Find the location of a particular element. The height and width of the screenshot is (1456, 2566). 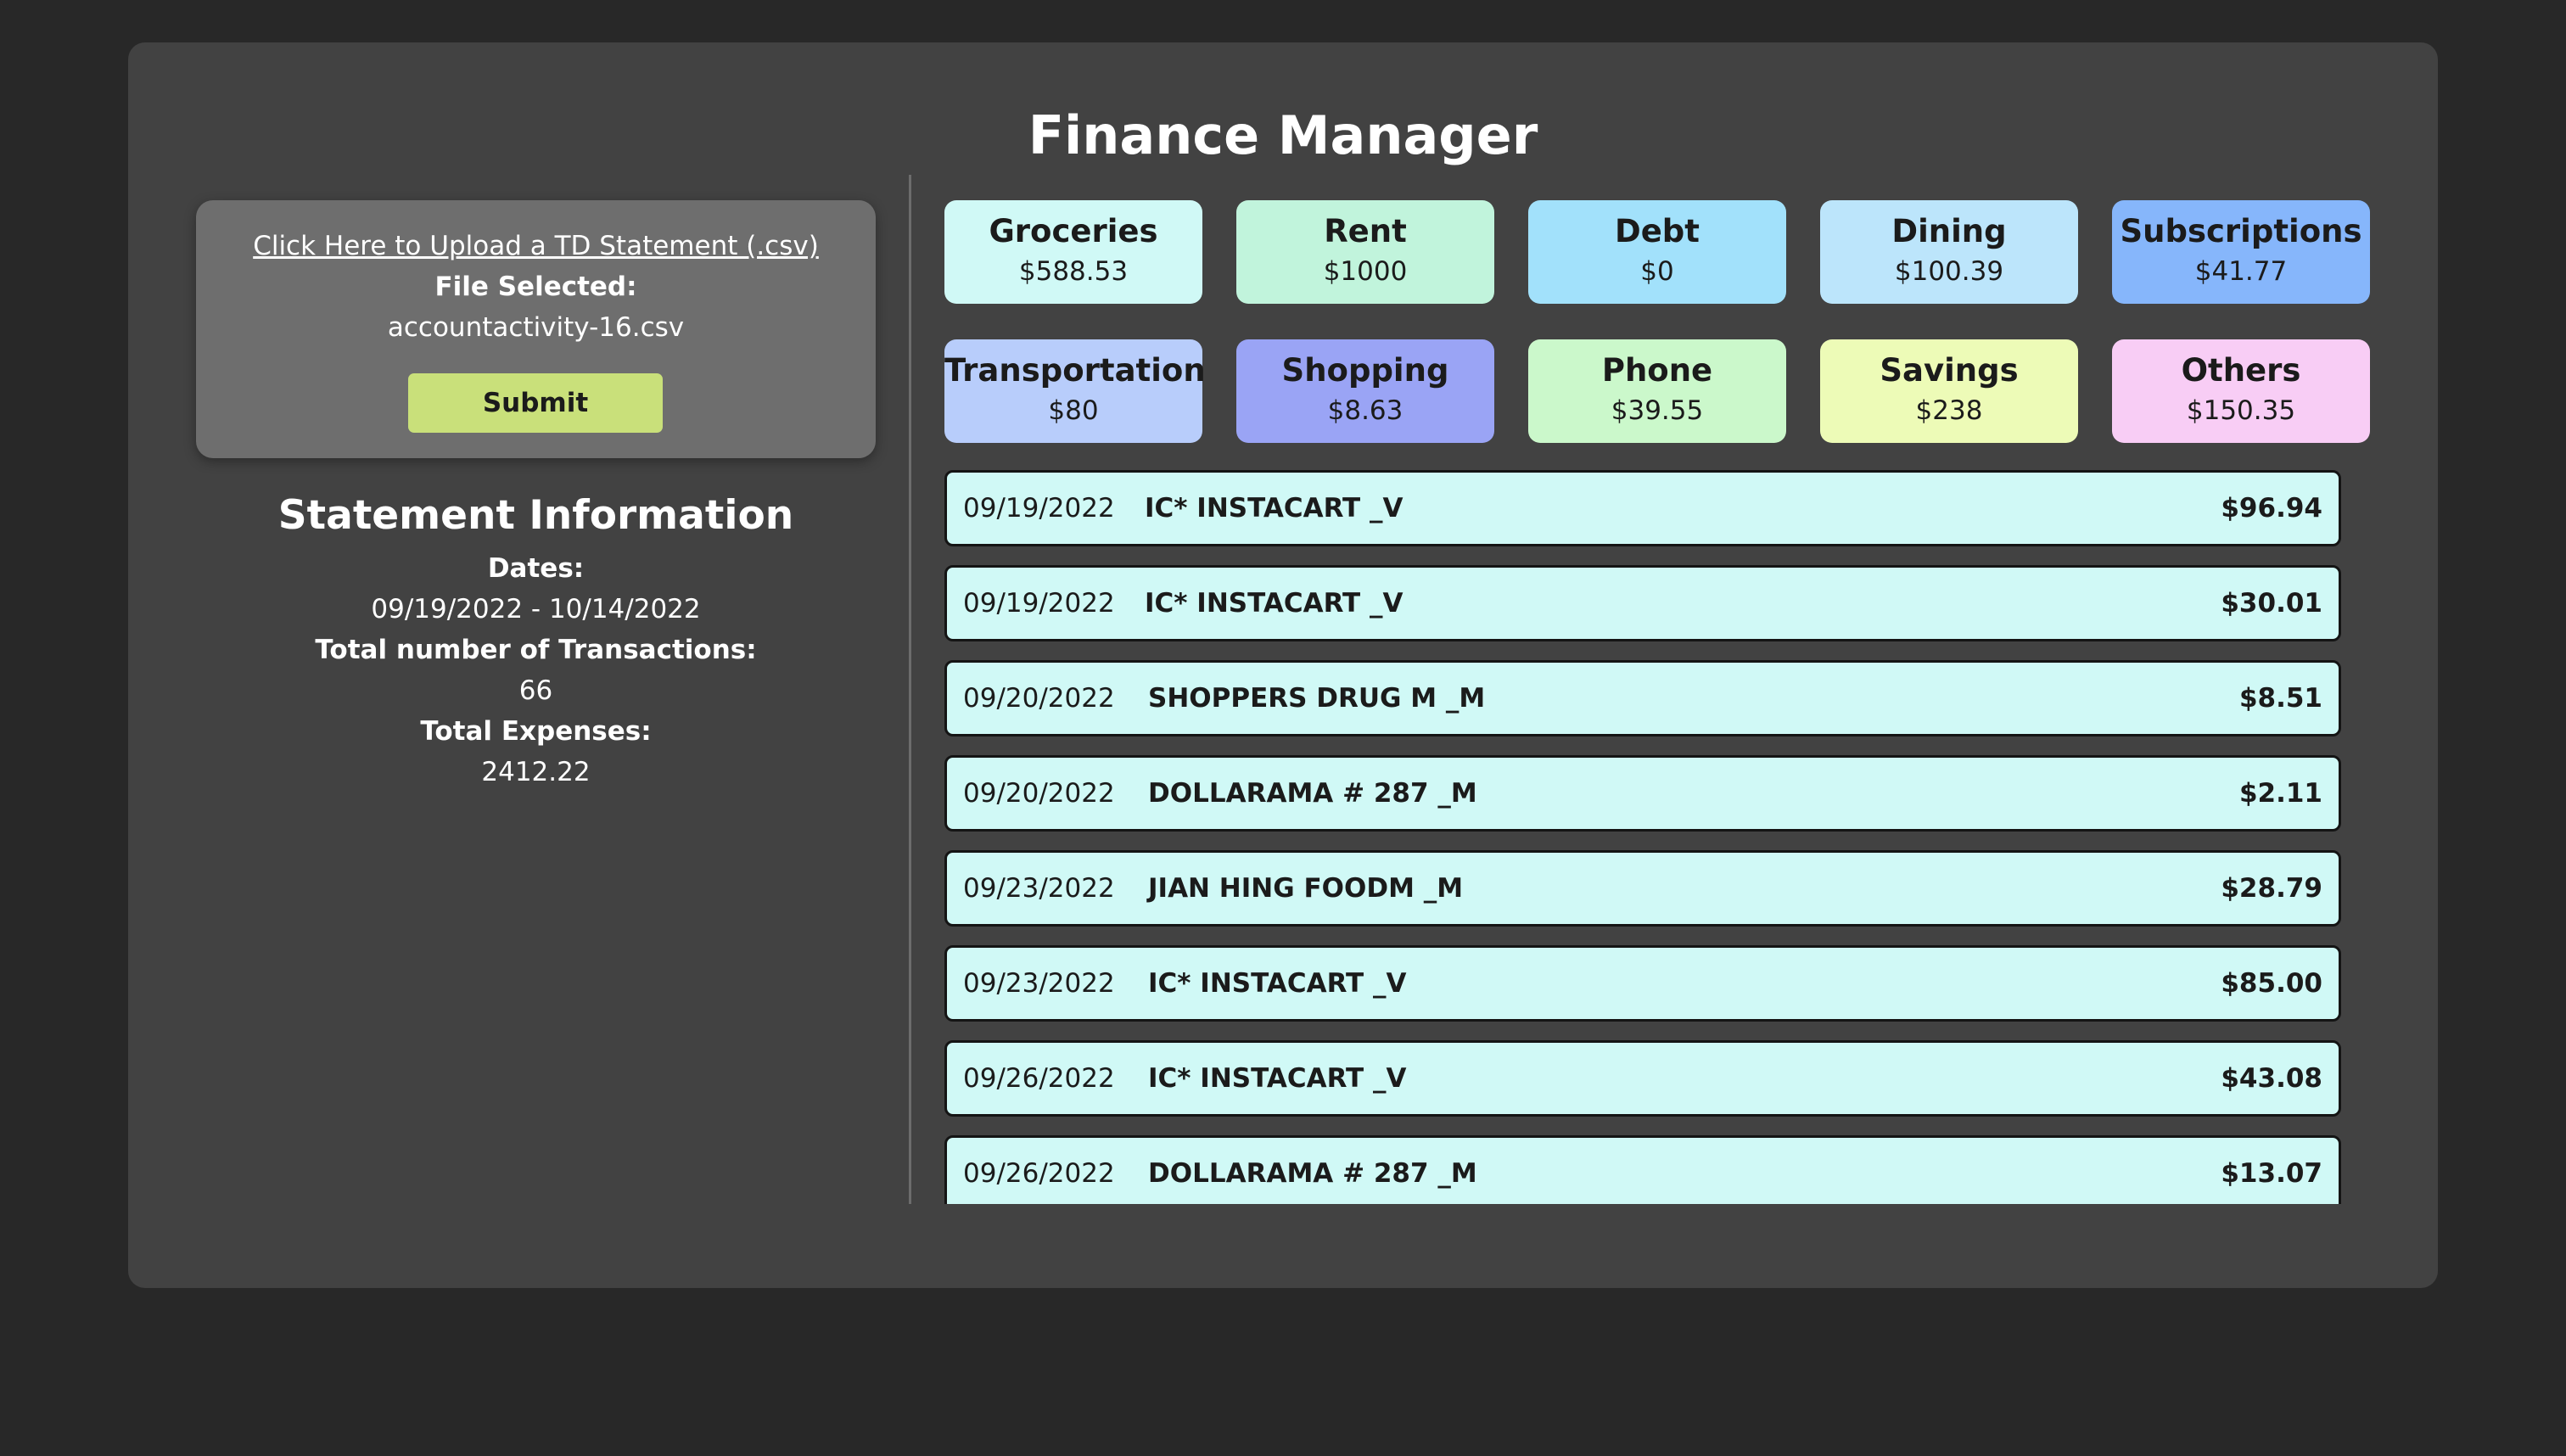

category-debt: Debt $0 is located at coordinates (1657, 252).